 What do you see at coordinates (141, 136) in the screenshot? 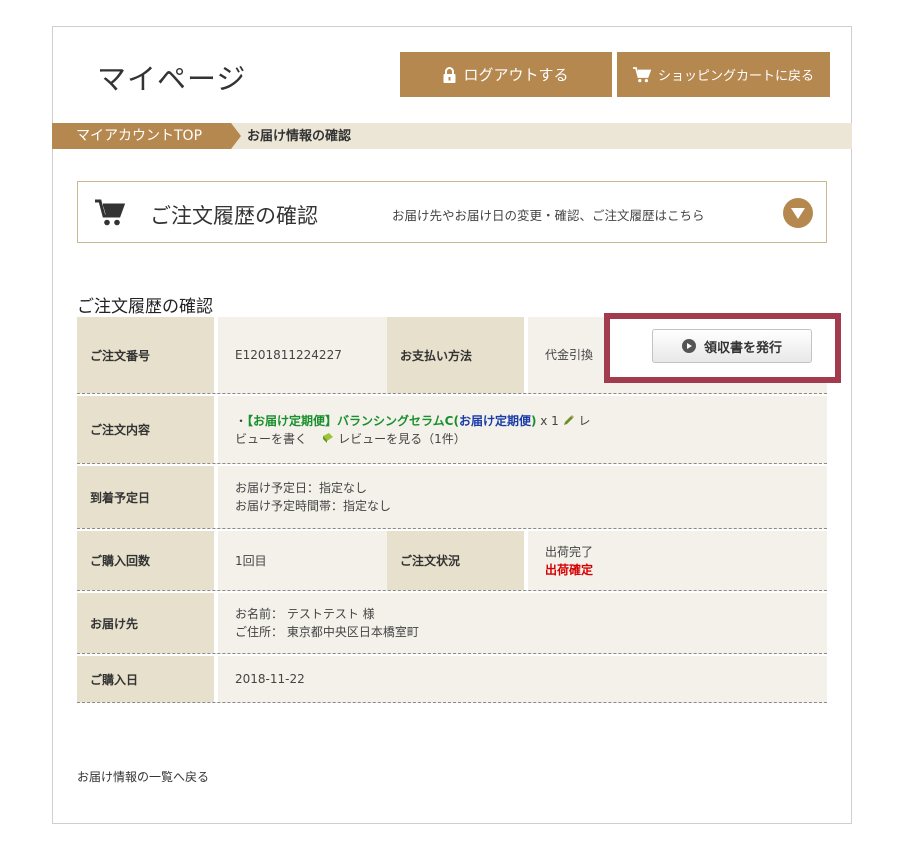
I see `breadcrumb-mypage-top: マイアカウントTOP` at bounding box center [141, 136].